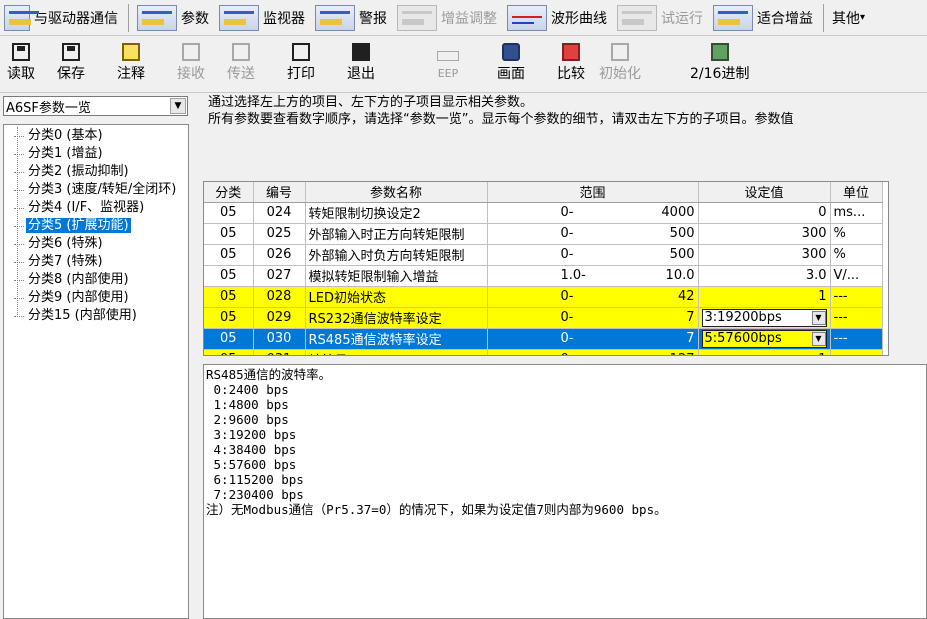 Image resolution: width=927 pixels, height=619 pixels. Describe the element at coordinates (593, 192) in the screenshot. I see `column-header: 范围` at that location.